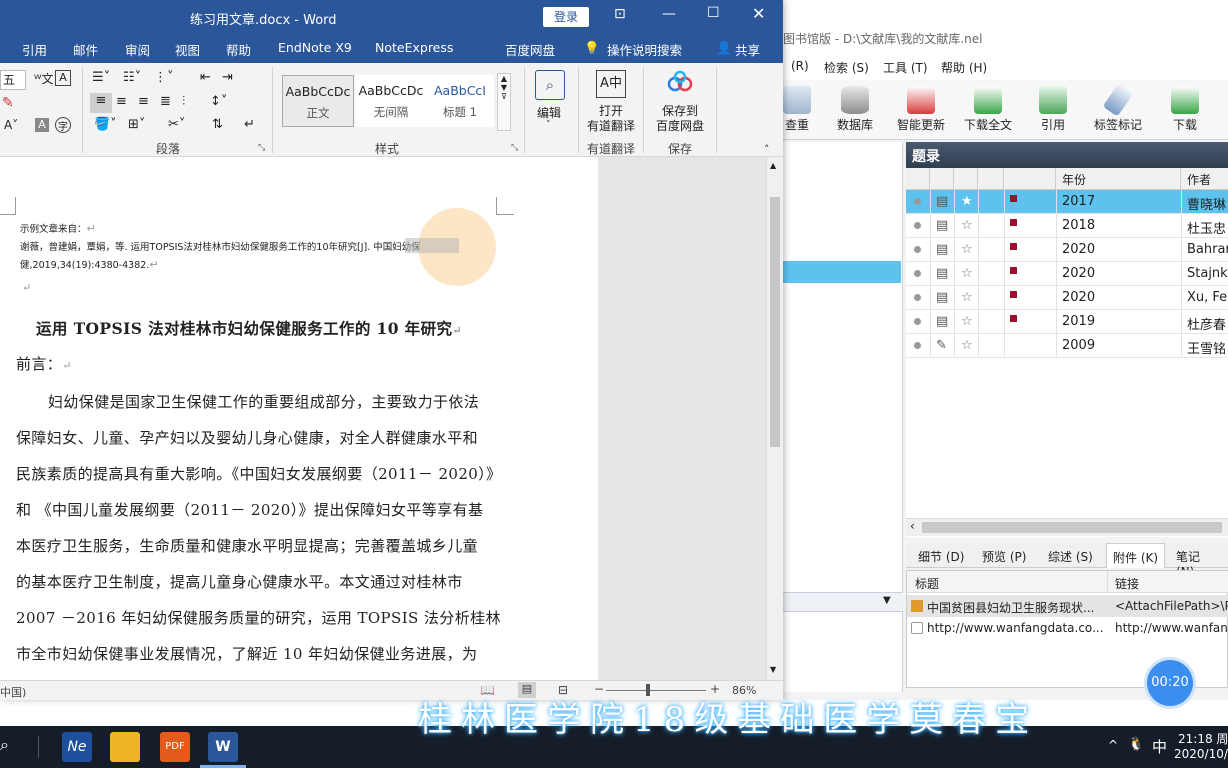  I want to click on numbering-icon: ☷˅, so click(132, 77).